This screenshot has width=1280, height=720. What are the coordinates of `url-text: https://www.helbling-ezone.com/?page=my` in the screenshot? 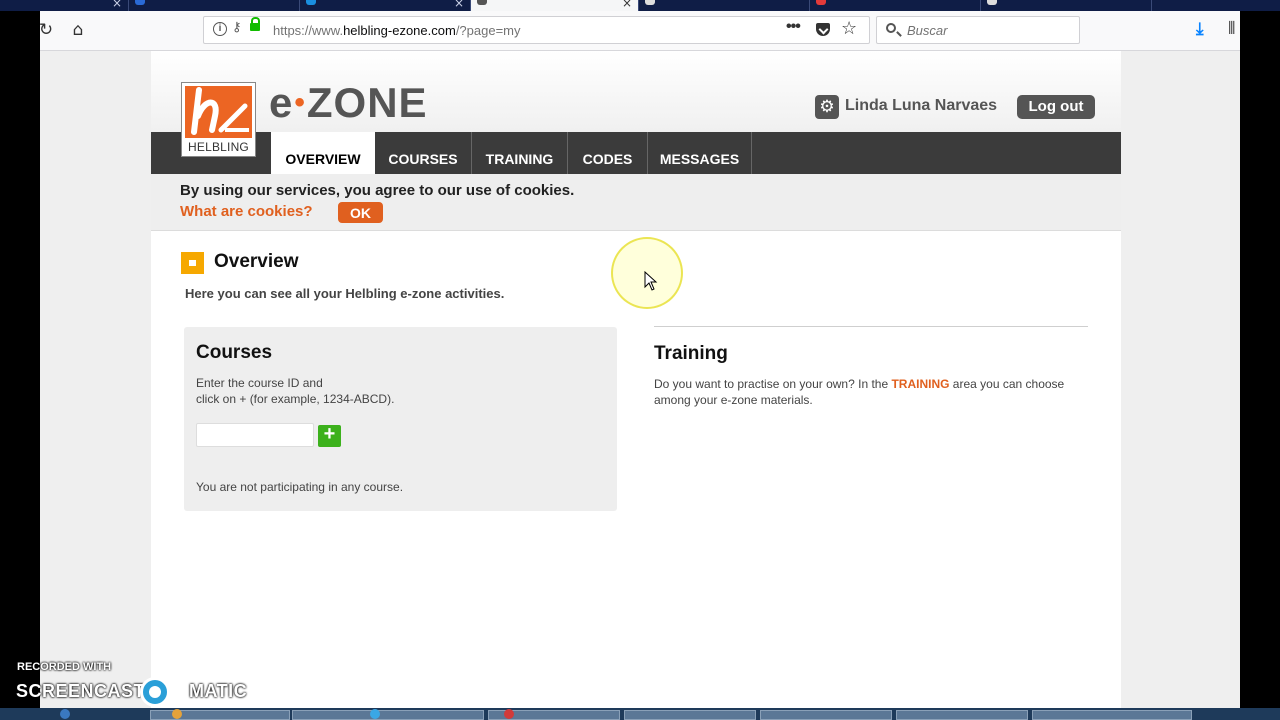 It's located at (397, 30).